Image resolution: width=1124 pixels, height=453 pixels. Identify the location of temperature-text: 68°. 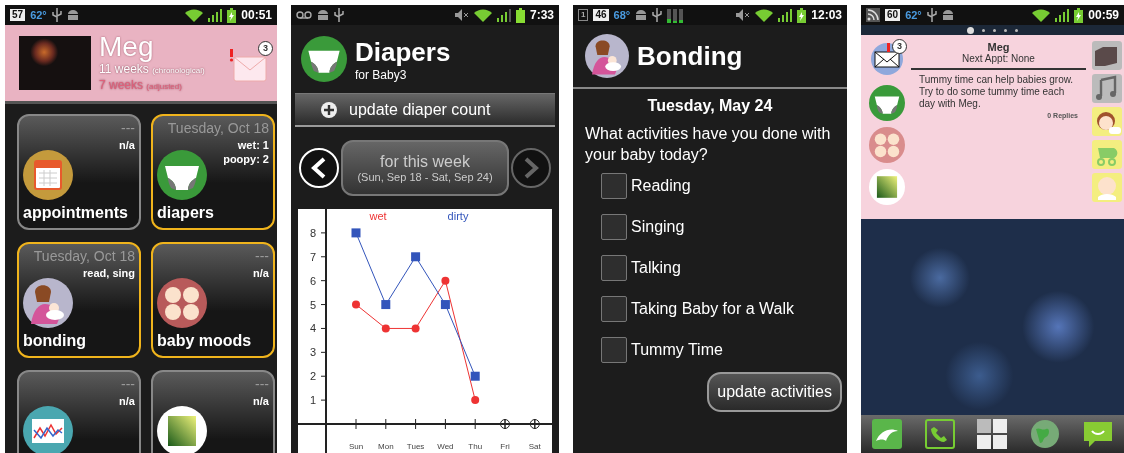
(622, 15).